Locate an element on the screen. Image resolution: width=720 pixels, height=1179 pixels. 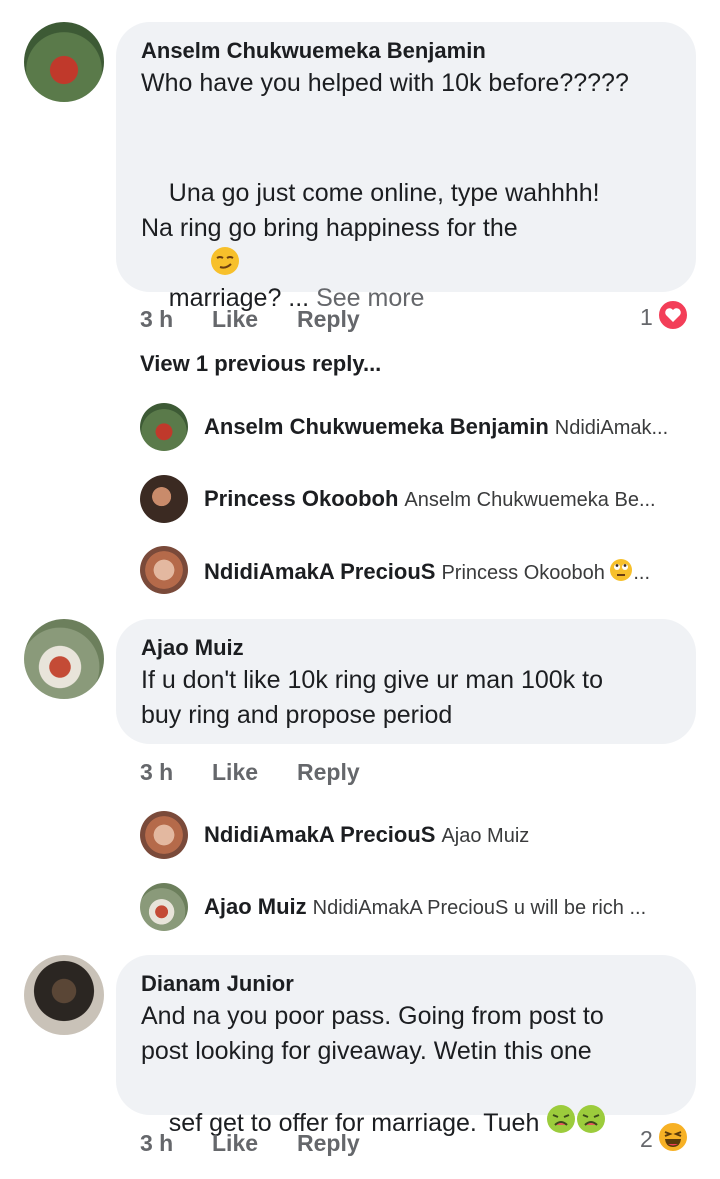
reply-text: Ajao Muiz is located at coordinates (485, 836).